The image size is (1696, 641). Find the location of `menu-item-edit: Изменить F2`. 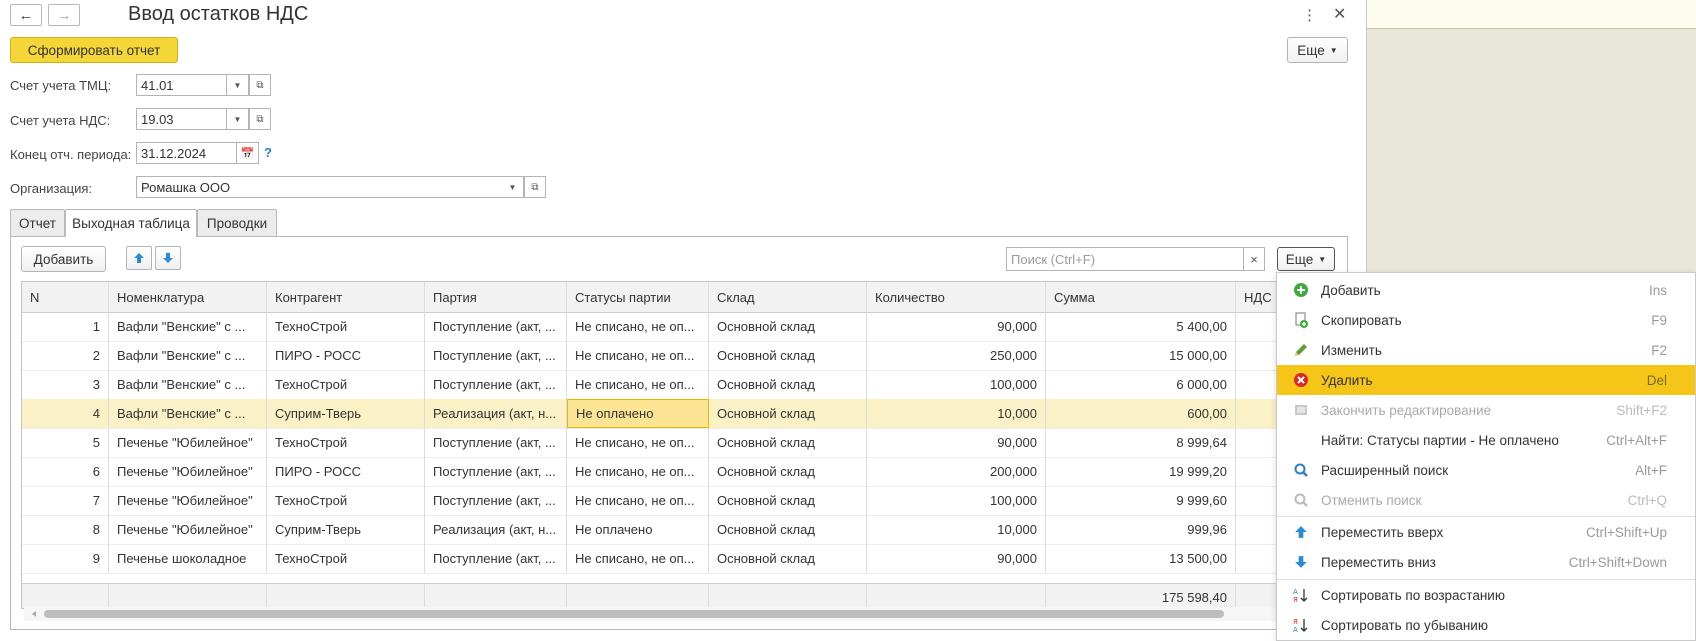

menu-item-edit: Изменить F2 is located at coordinates (1486, 350).